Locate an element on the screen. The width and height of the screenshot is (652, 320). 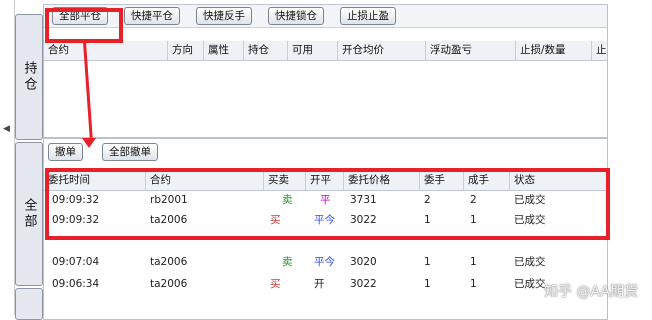
annotation-arrow-head-icon is located at coordinates (89, 143).